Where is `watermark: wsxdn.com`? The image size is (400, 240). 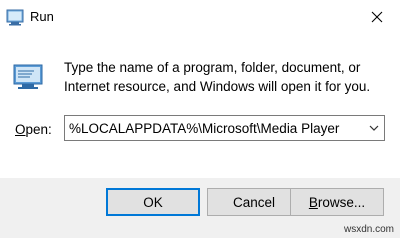
watermark: wsxdn.com is located at coordinates (368, 229).